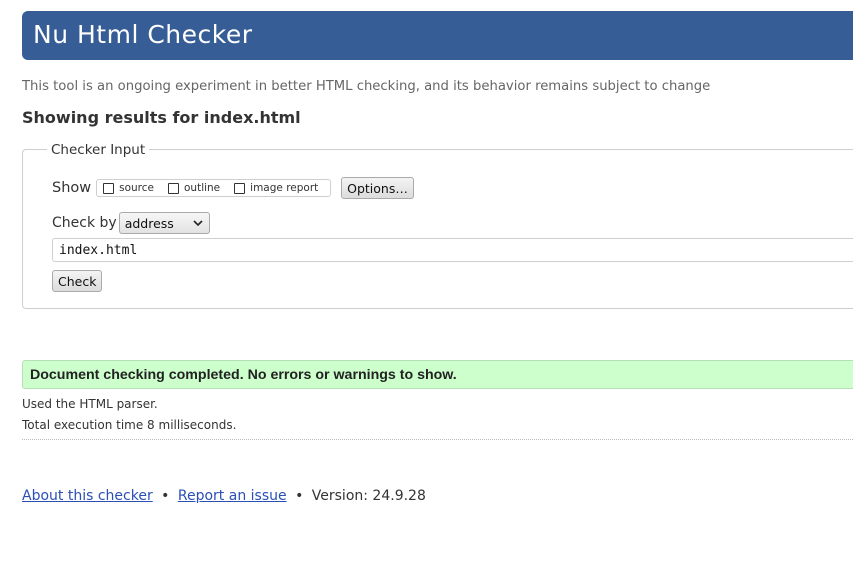 The width and height of the screenshot is (853, 573). Describe the element at coordinates (109, 188) in the screenshot. I see `source-checkbox` at that location.